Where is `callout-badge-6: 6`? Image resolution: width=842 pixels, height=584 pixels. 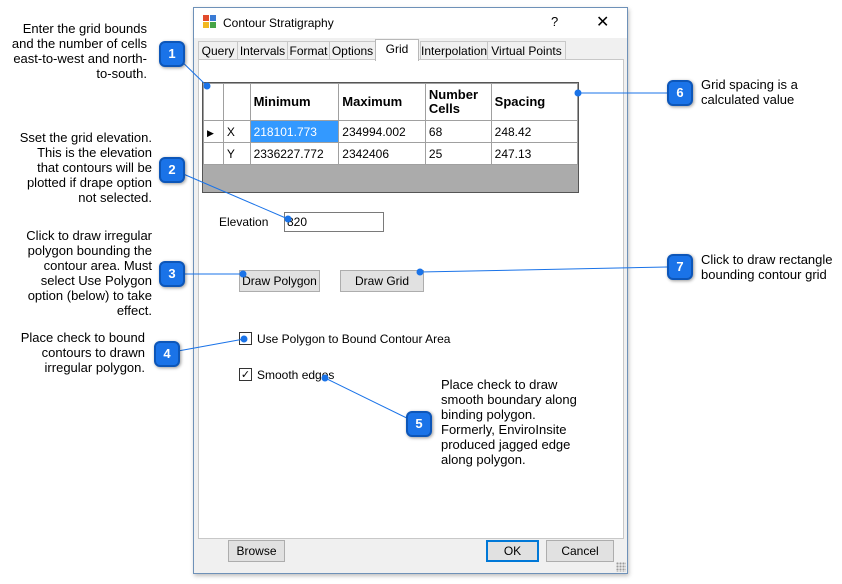 callout-badge-6: 6 is located at coordinates (680, 93).